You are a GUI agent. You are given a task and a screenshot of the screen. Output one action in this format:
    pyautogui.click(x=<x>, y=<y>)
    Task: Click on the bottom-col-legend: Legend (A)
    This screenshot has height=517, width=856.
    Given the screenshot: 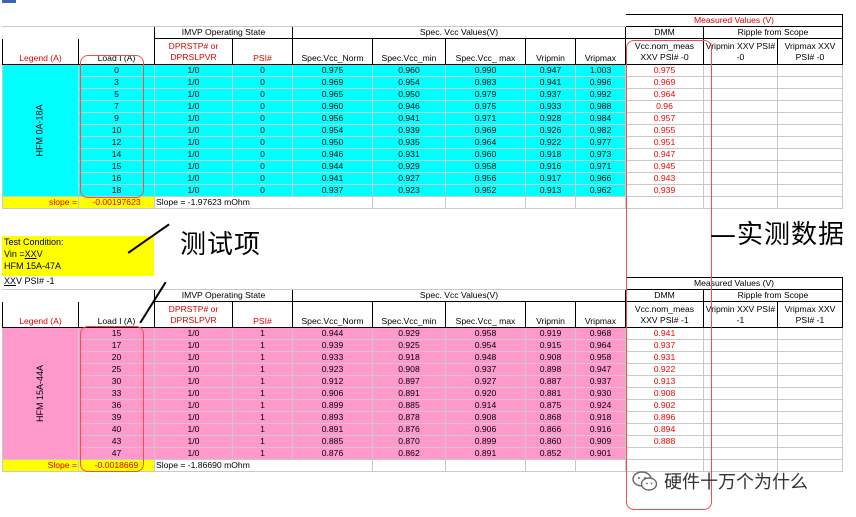 What is the action you would take?
    pyautogui.click(x=40, y=314)
    